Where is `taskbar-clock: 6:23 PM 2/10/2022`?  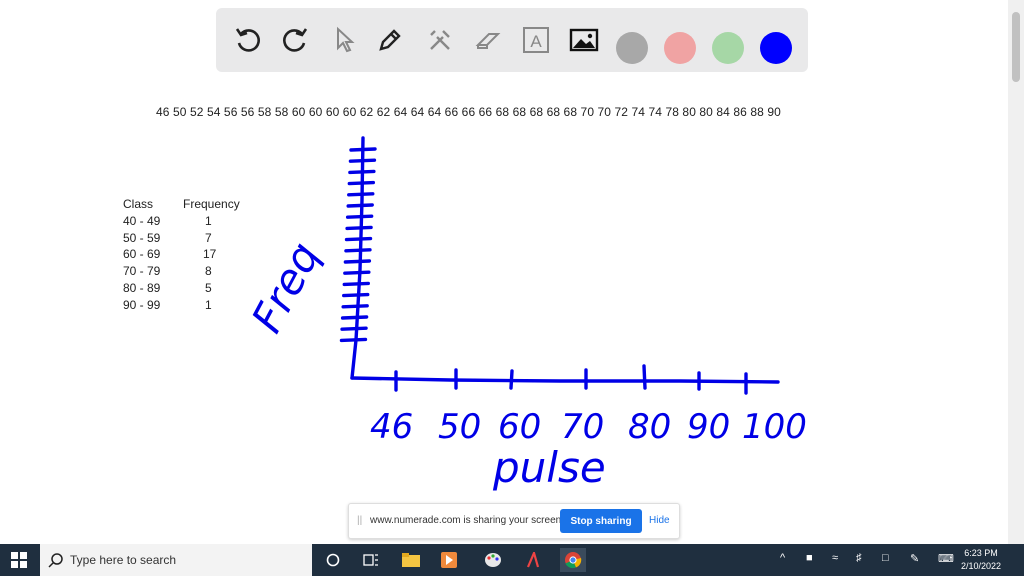 taskbar-clock: 6:23 PM 2/10/2022 is located at coordinates (981, 560).